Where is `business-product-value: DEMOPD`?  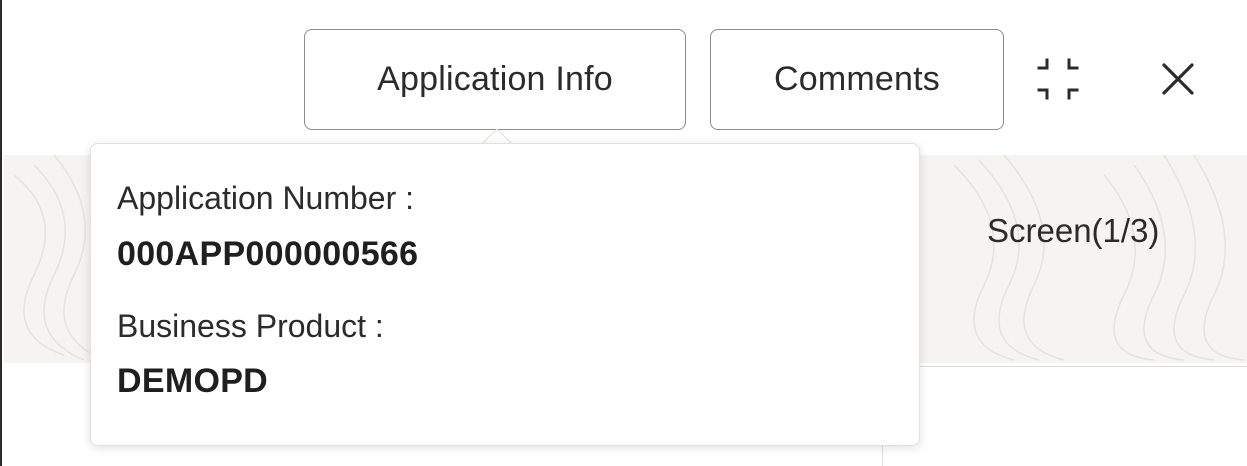 business-product-value: DEMOPD is located at coordinates (193, 381).